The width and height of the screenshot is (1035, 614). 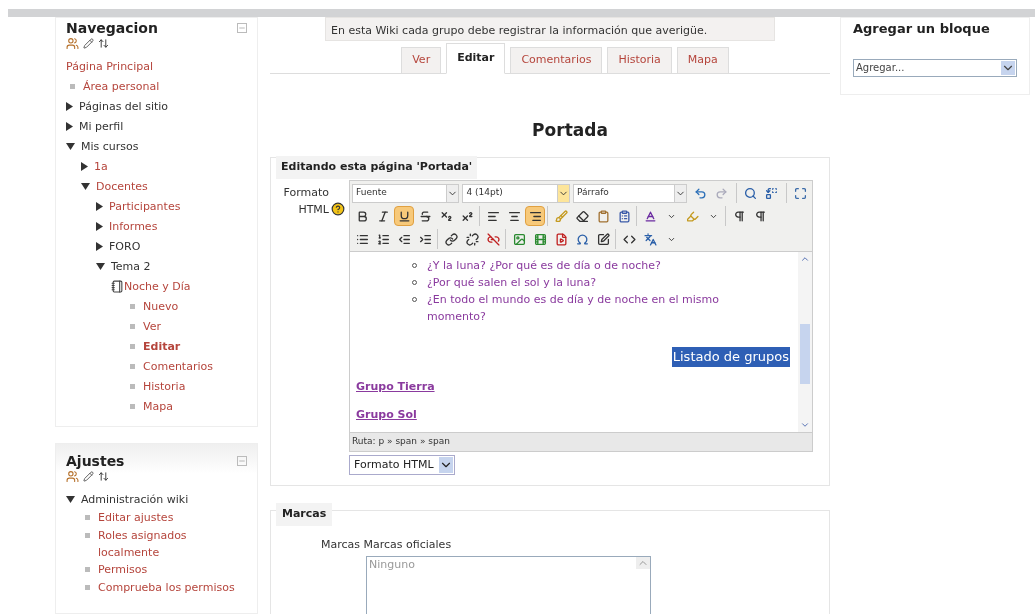 What do you see at coordinates (133, 226) in the screenshot?
I see `nav-link: Informes` at bounding box center [133, 226].